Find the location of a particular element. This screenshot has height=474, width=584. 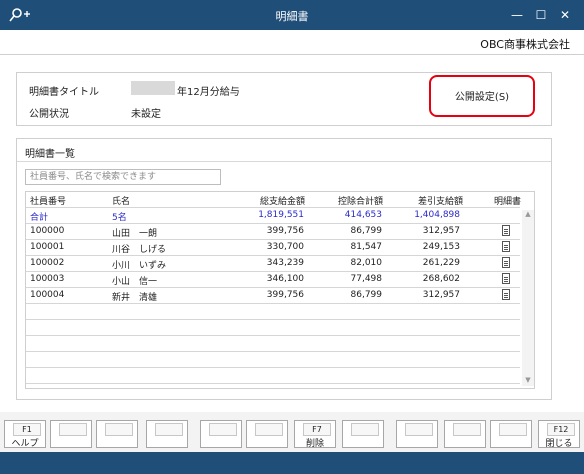

close-icon: ✕ is located at coordinates (565, 15).